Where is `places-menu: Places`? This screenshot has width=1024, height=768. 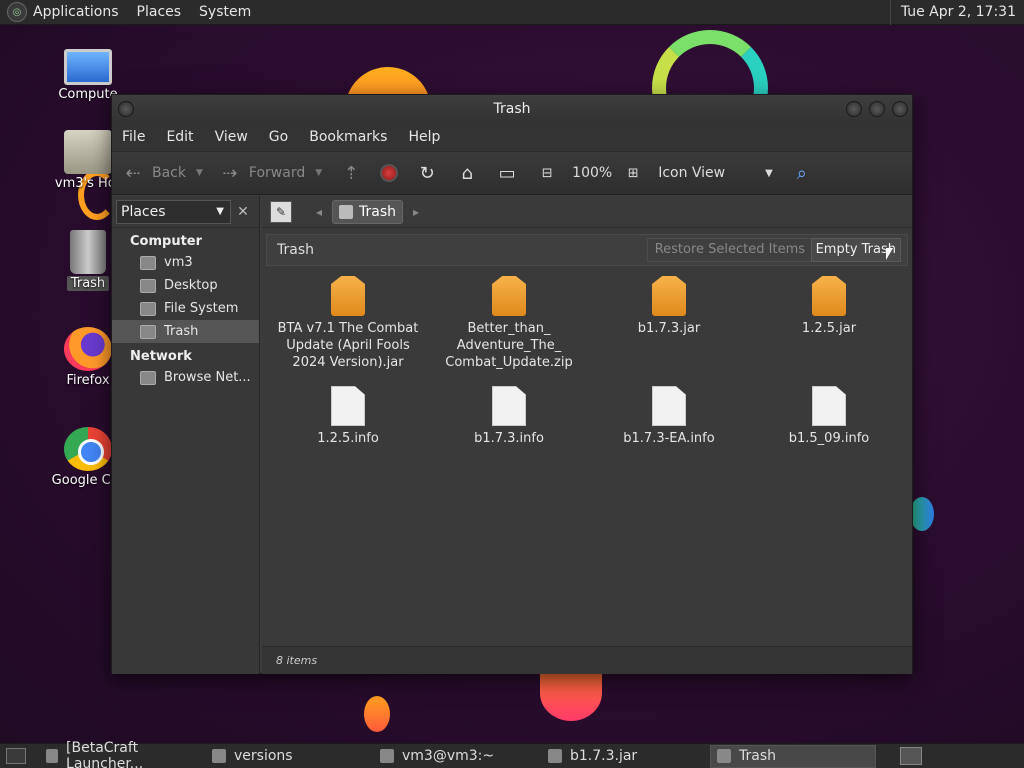
places-menu: Places is located at coordinates (159, 12).